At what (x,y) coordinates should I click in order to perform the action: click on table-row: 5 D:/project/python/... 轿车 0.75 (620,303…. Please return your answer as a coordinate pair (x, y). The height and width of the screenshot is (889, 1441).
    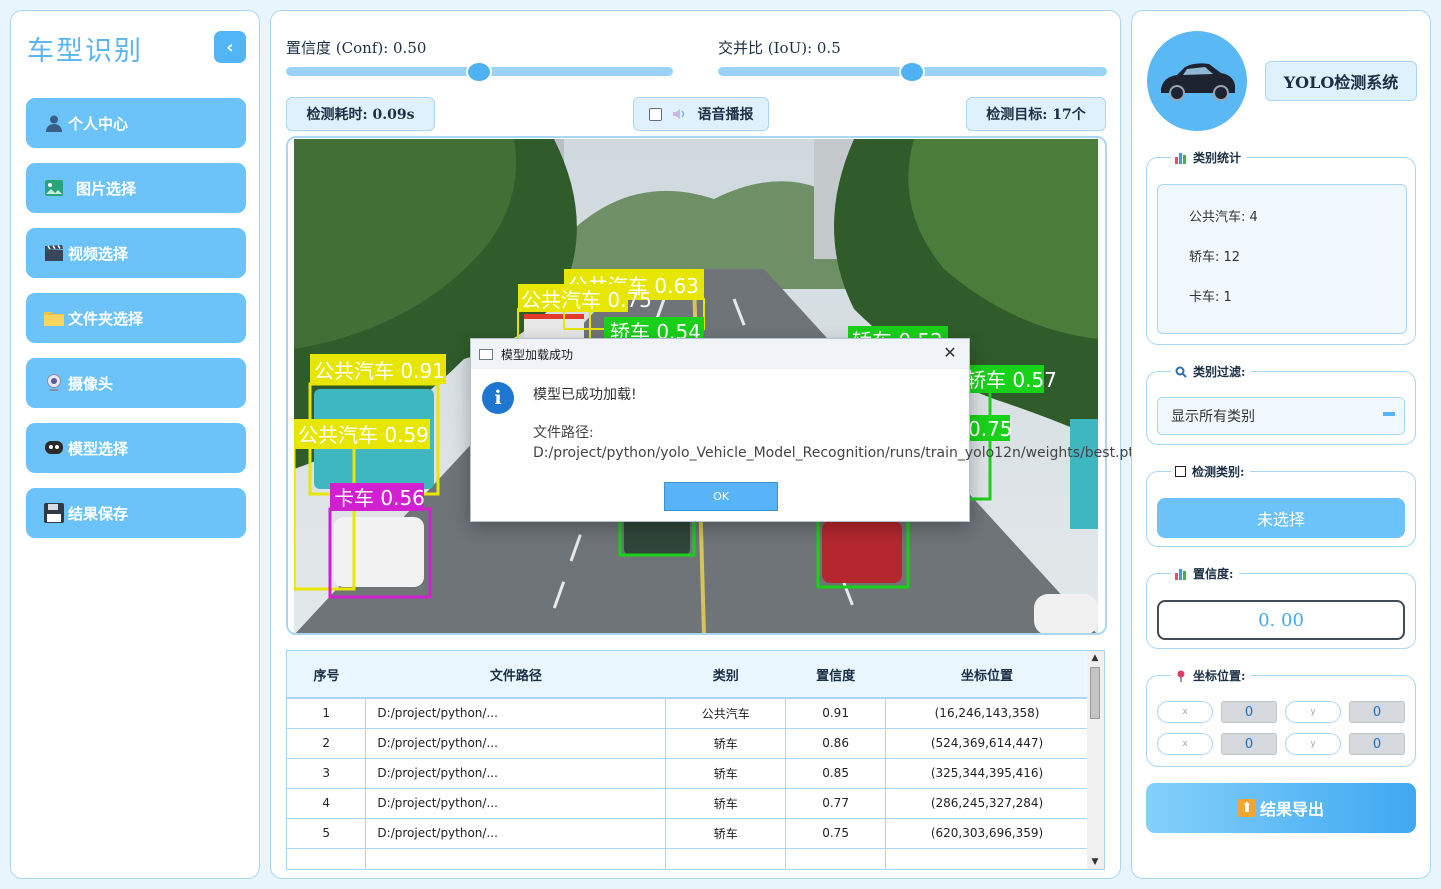
    Looking at the image, I should click on (688, 833).